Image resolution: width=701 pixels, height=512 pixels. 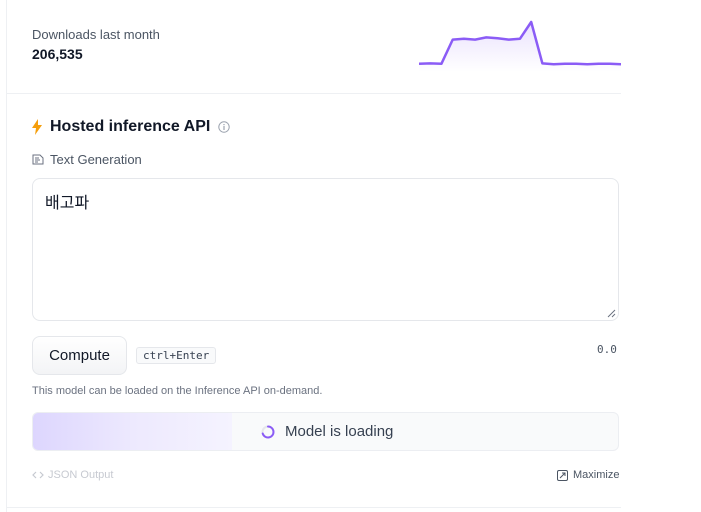 I want to click on downloads-sparkline, so click(x=520, y=46).